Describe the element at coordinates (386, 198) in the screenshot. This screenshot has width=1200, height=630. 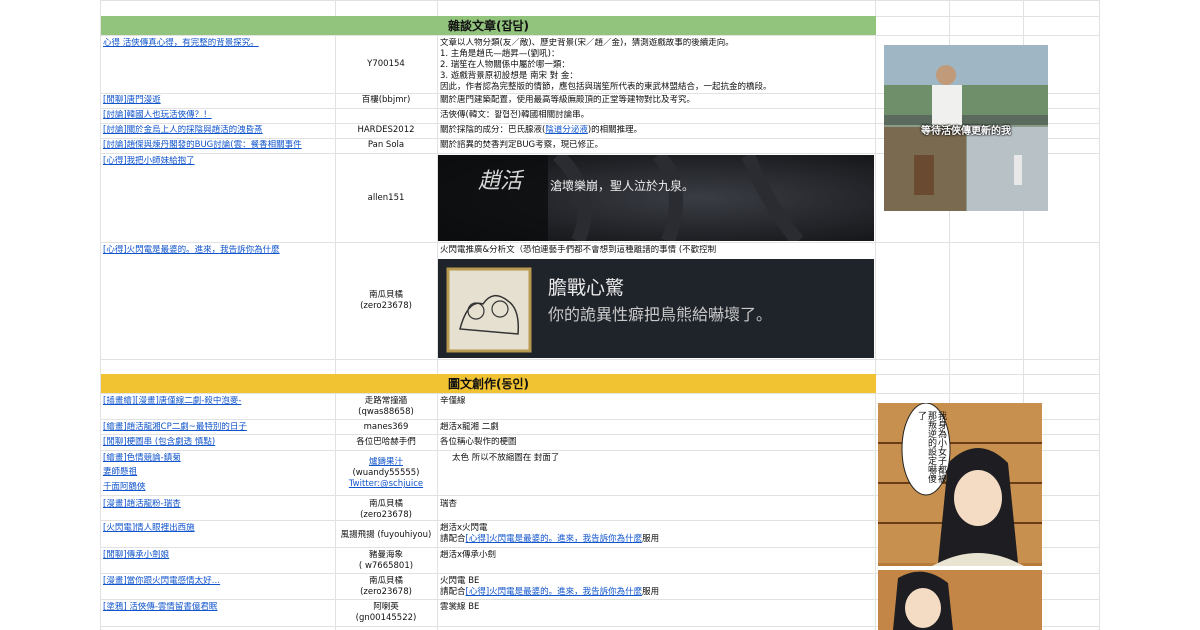
I see `author: allen151` at that location.